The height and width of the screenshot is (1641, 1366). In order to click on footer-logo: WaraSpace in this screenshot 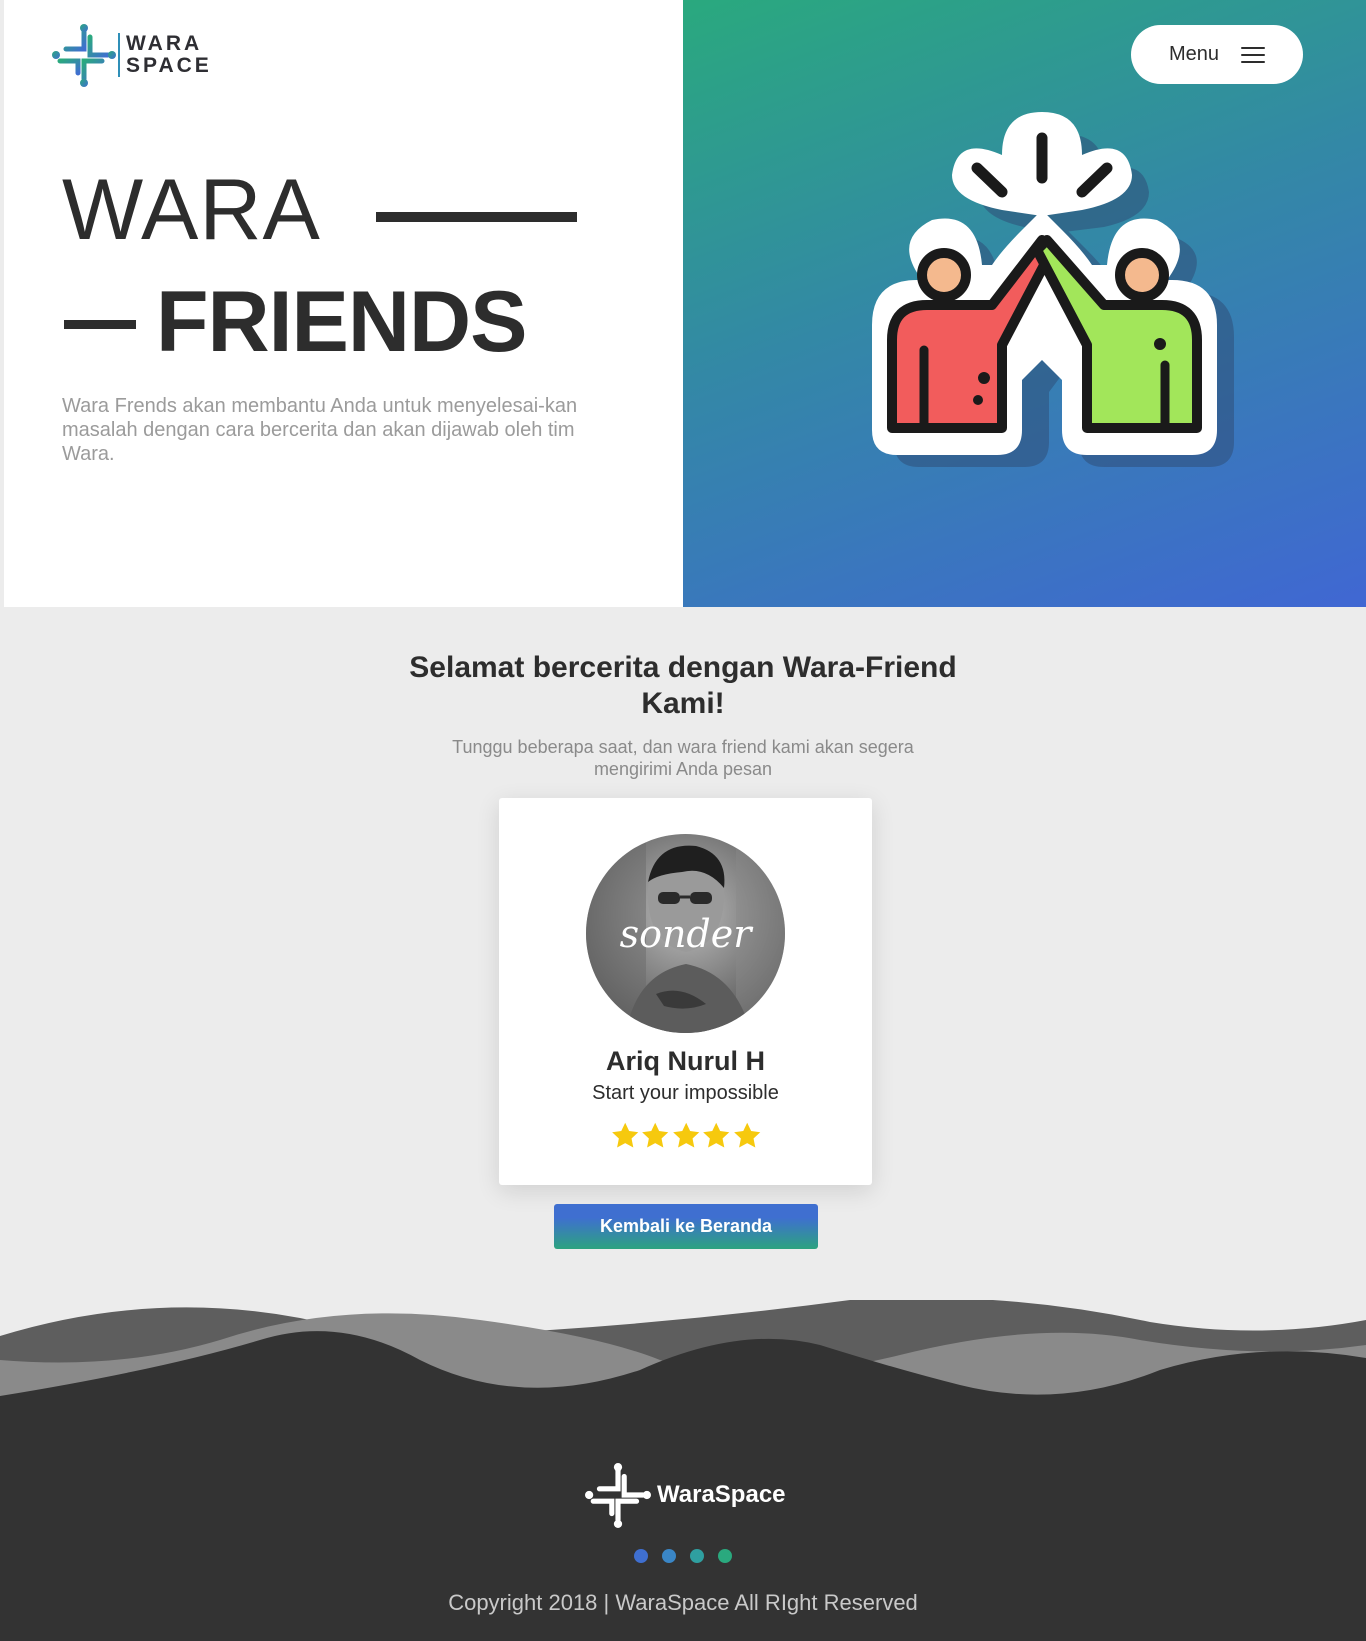, I will do `click(685, 1495)`.